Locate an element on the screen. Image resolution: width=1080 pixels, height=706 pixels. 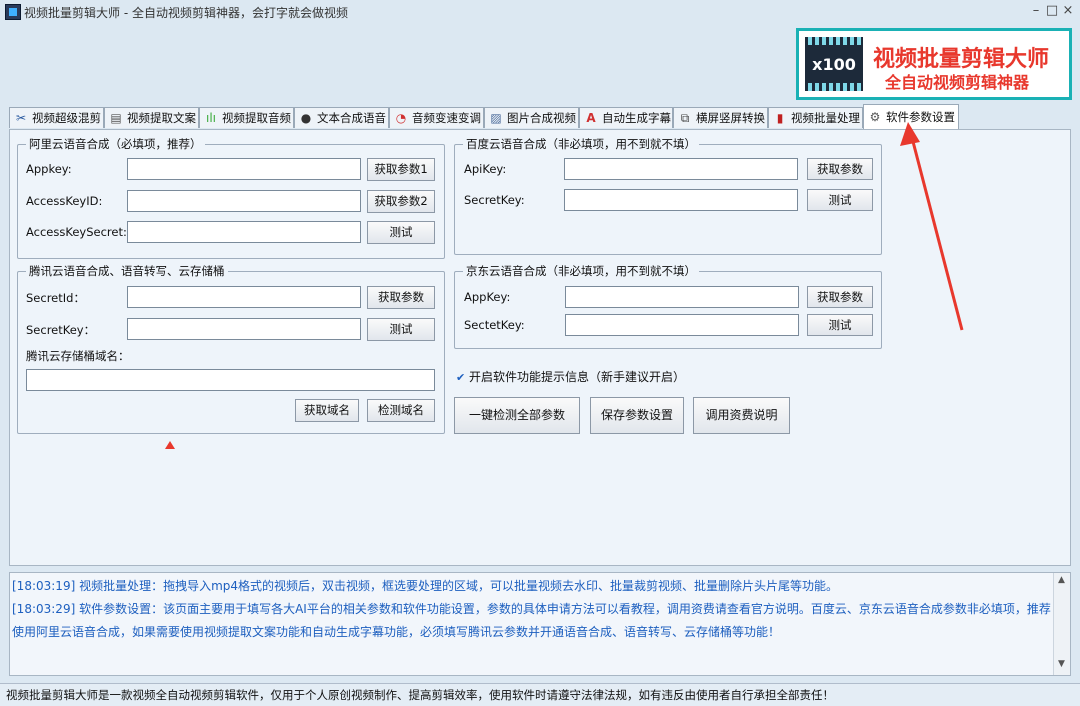
jd-sectetkey-input is located at coordinates (682, 325).